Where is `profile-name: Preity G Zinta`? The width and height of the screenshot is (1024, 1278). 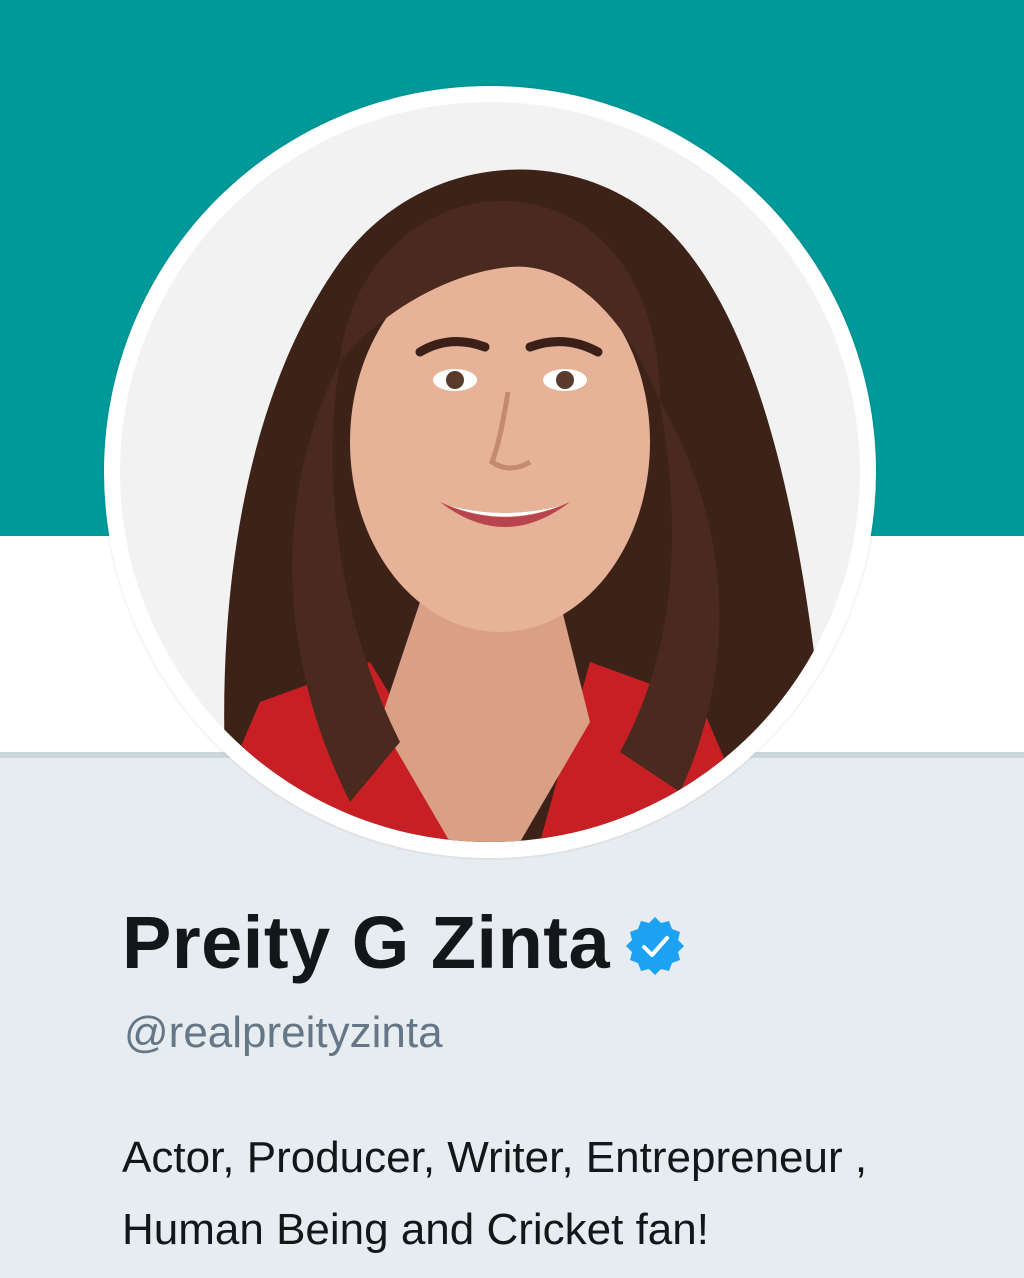 profile-name: Preity G Zinta is located at coordinates (404, 942).